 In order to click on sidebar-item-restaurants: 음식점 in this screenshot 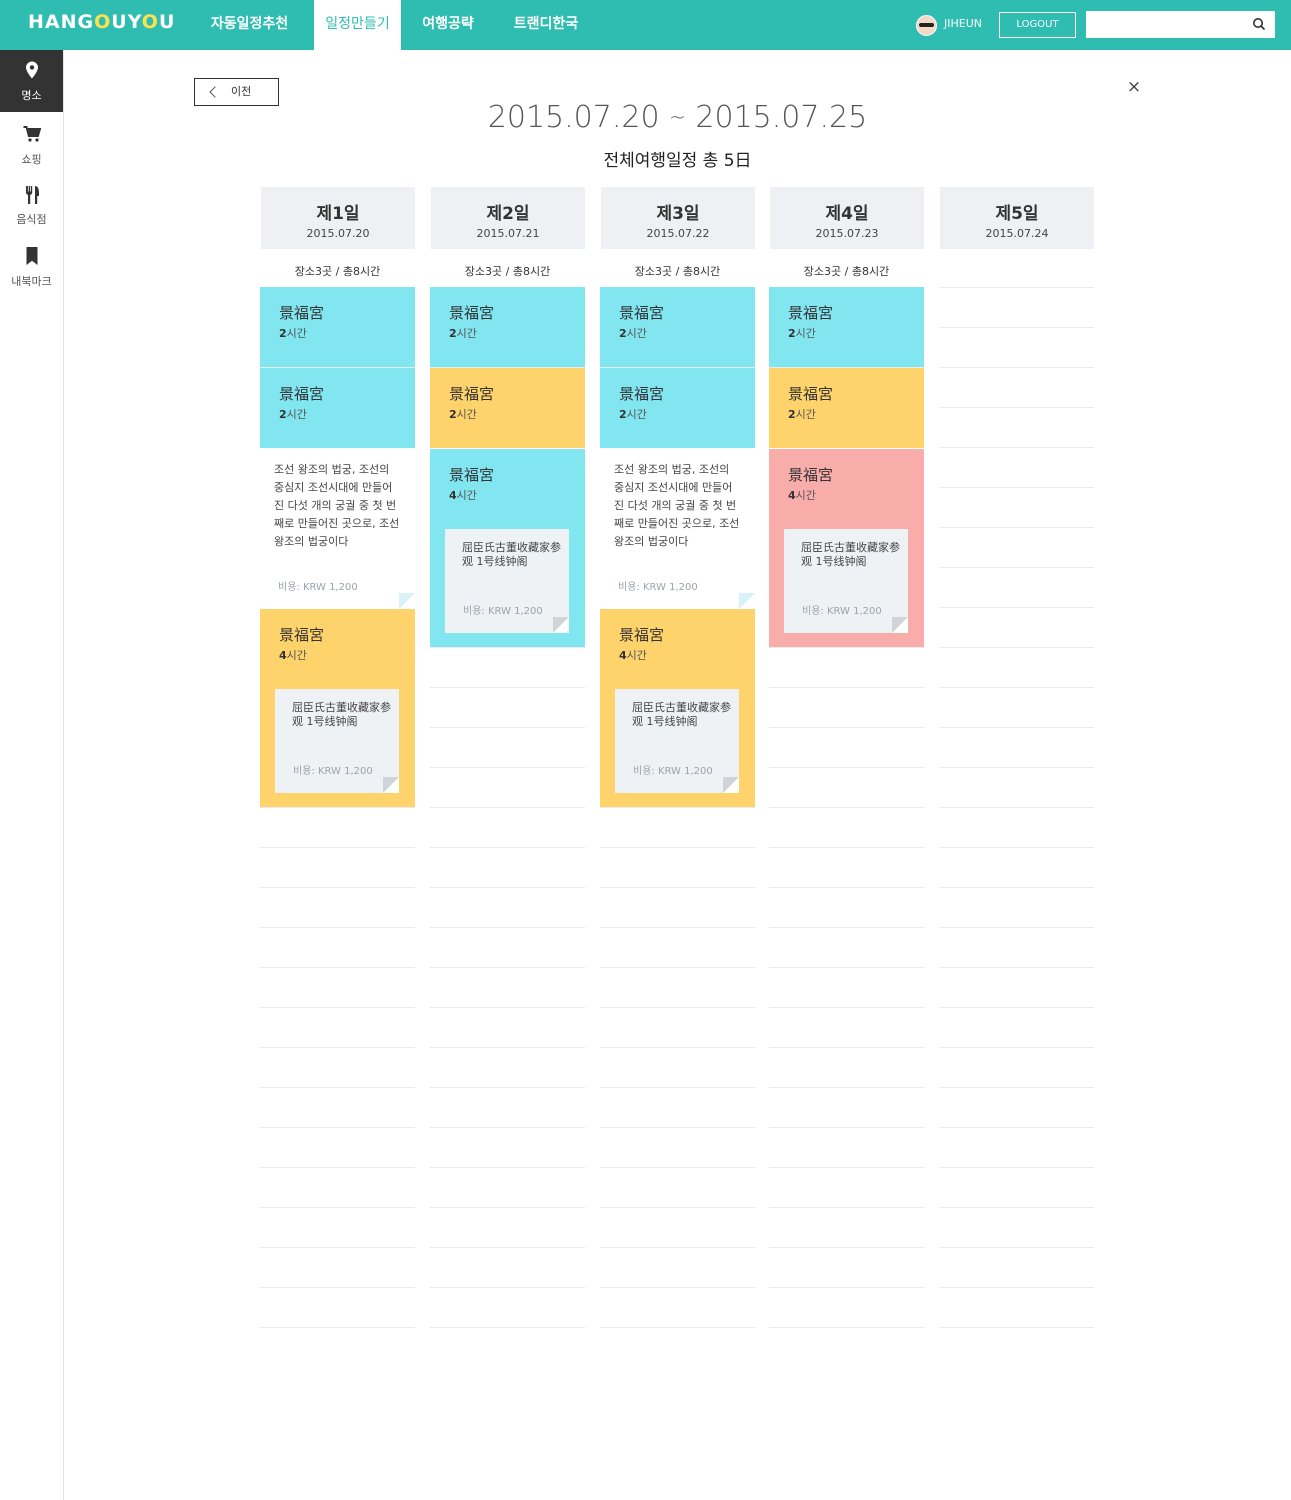, I will do `click(31, 204)`.